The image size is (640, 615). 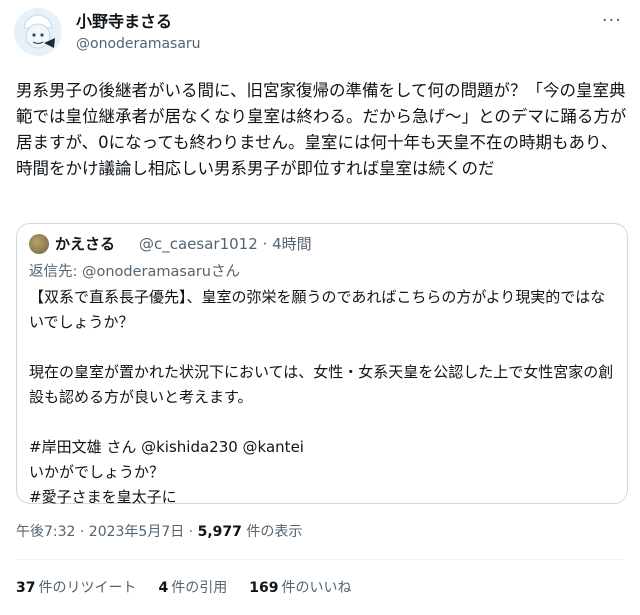 I want to click on author-name: 小野寺まさる, so click(x=124, y=22).